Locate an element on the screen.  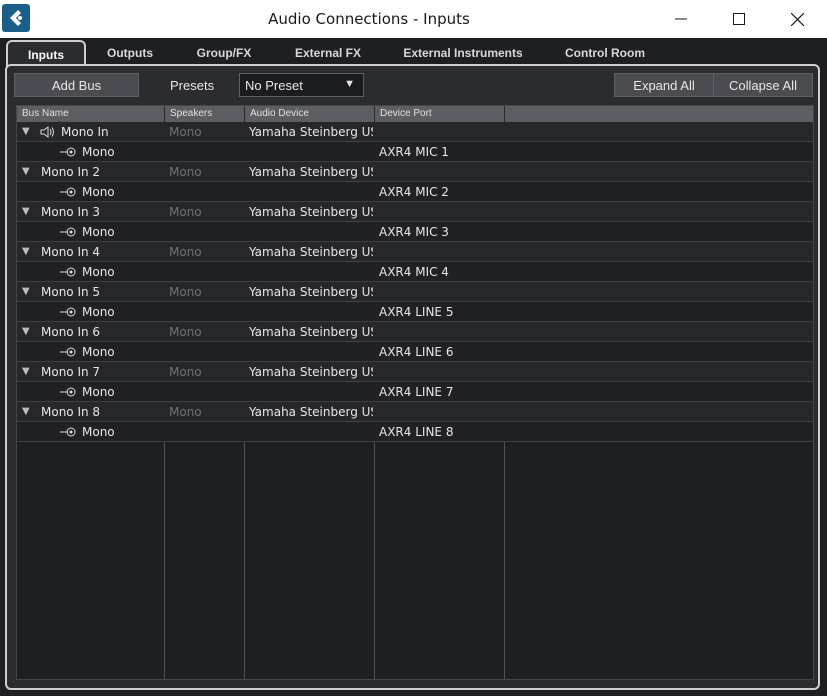
bus-row: ▼ Mono In 2 Mono Yamaha Steinberg USB ASIO is located at coordinates (415, 172).